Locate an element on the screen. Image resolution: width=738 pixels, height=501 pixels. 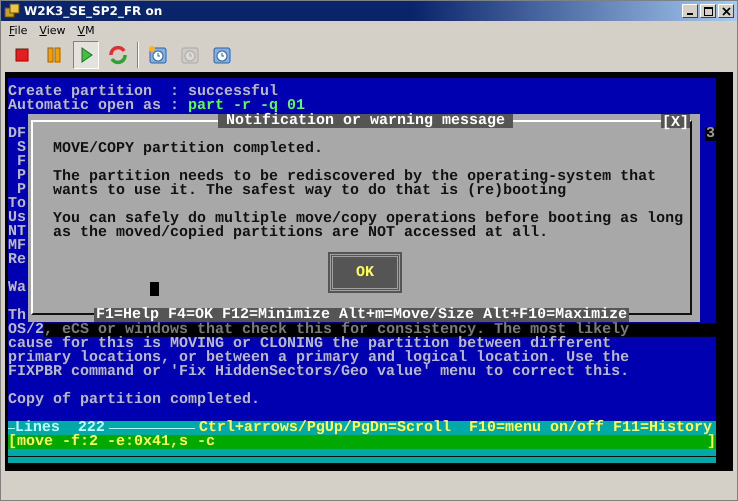
console-text: Create partition : successful is located at coordinates (143, 92).